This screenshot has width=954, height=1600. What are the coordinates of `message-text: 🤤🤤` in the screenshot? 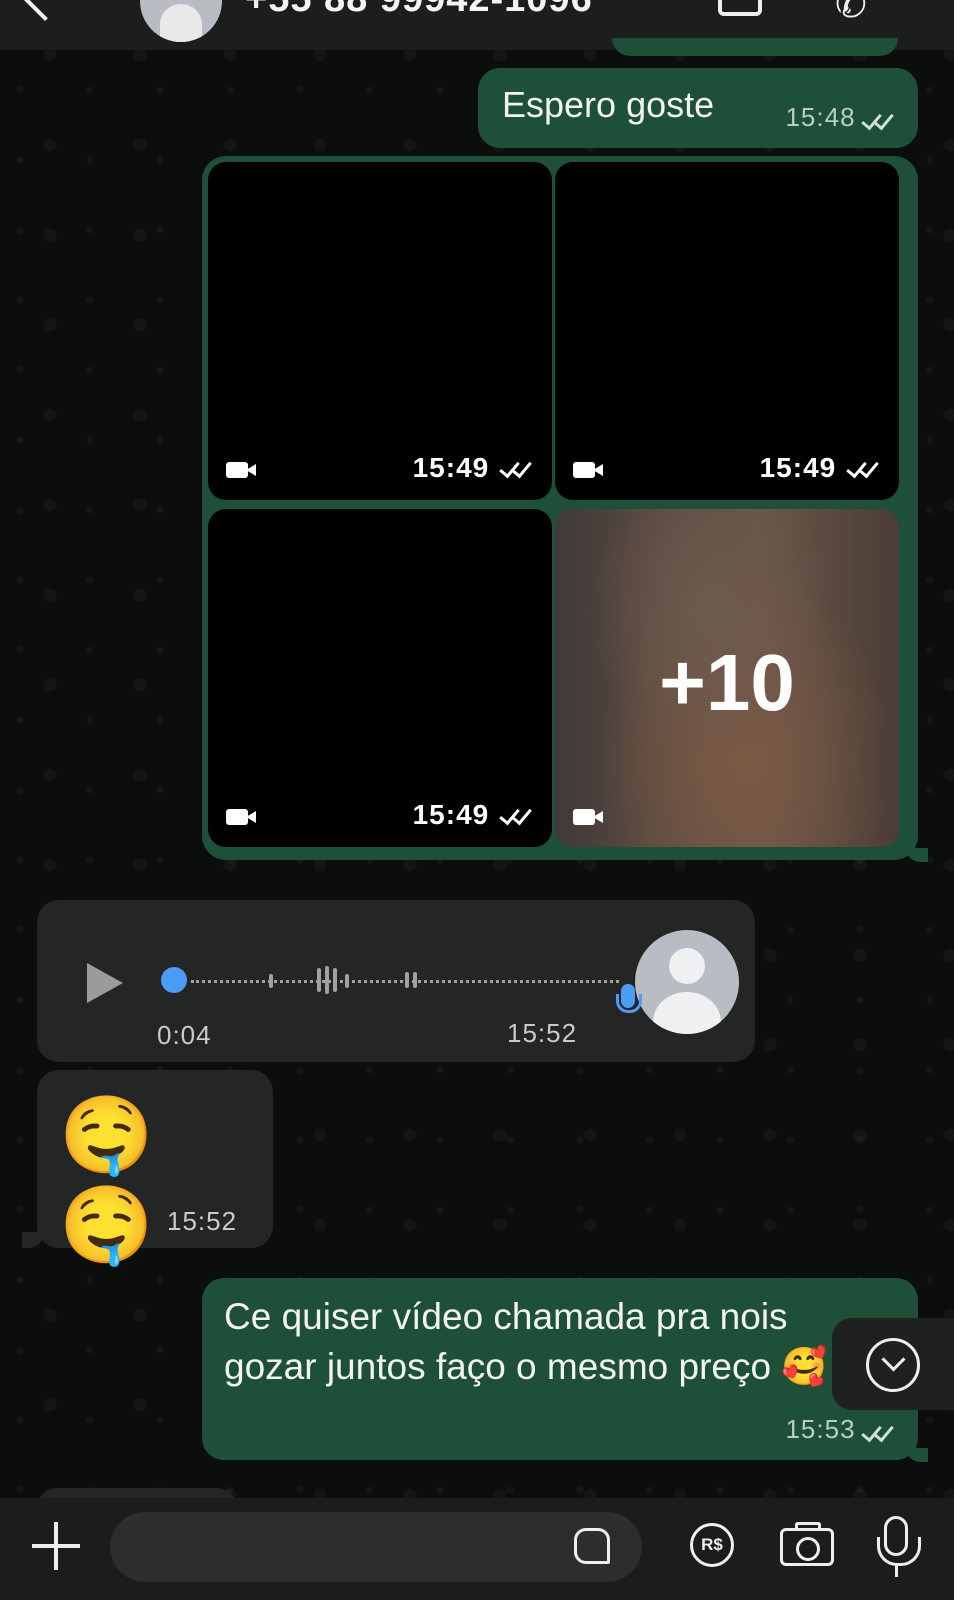 It's located at (113, 1180).